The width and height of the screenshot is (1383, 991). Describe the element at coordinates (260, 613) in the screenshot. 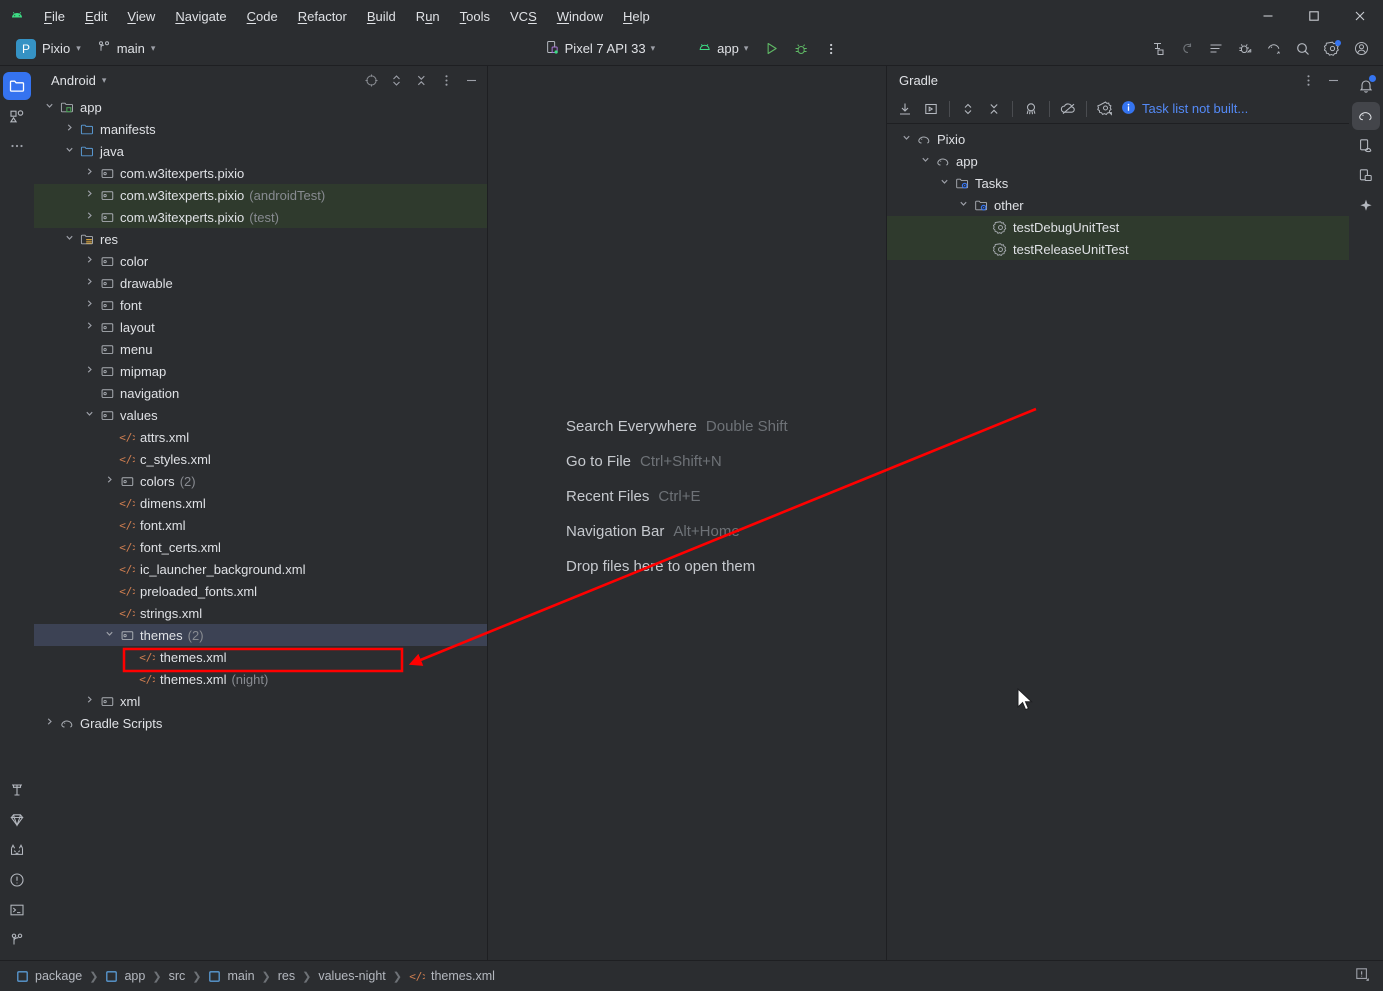

I see `project-tree-row: </> strings.xml` at that location.